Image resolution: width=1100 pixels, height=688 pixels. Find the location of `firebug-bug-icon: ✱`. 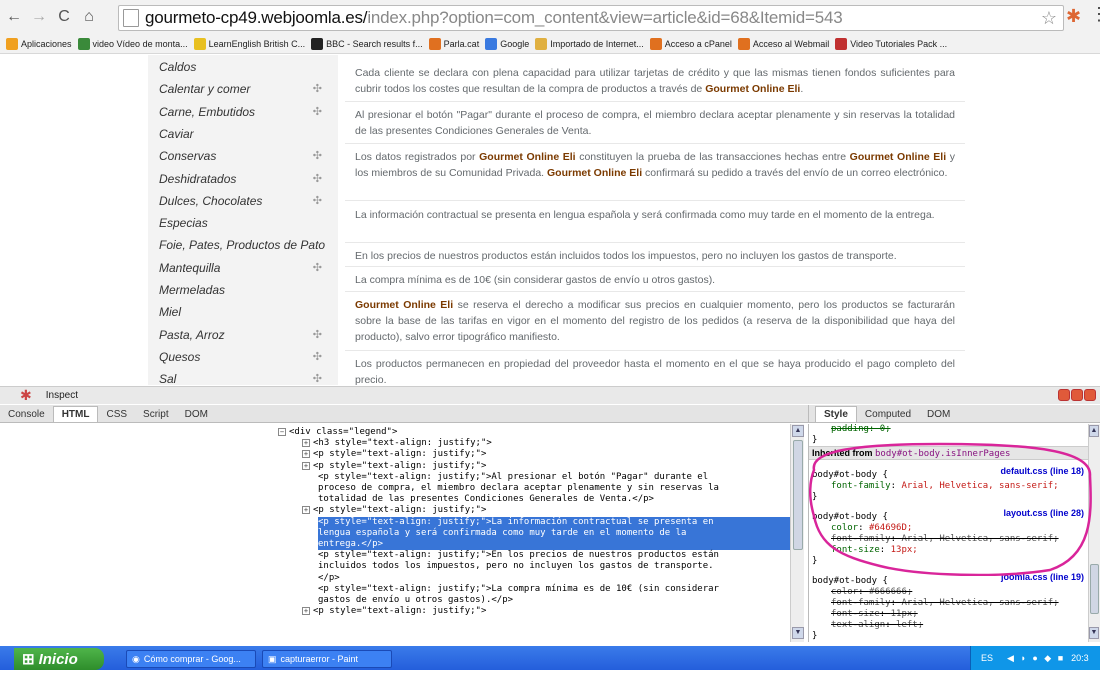

firebug-bug-icon: ✱ is located at coordinates (26, 395).